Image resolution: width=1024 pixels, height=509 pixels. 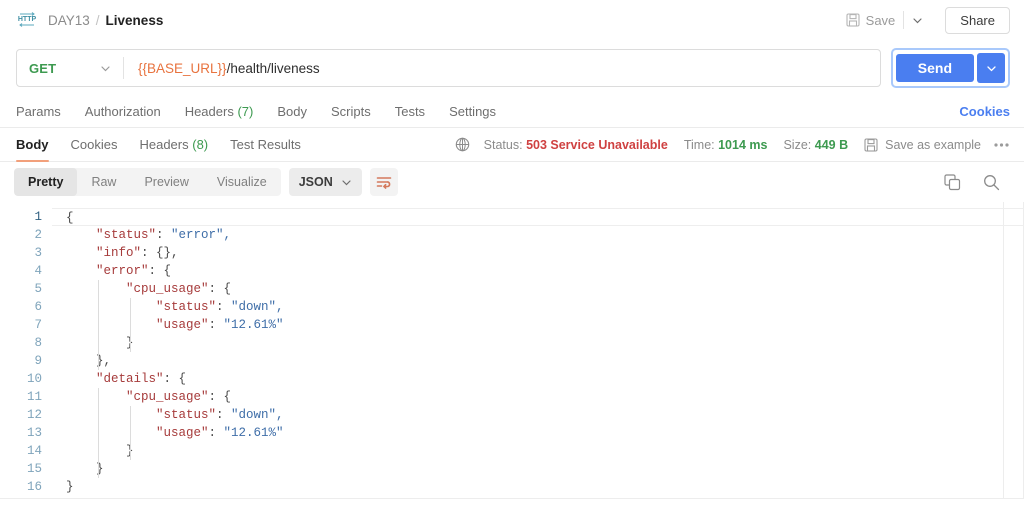 What do you see at coordinates (538, 217) in the screenshot?
I see `code-line: {` at bounding box center [538, 217].